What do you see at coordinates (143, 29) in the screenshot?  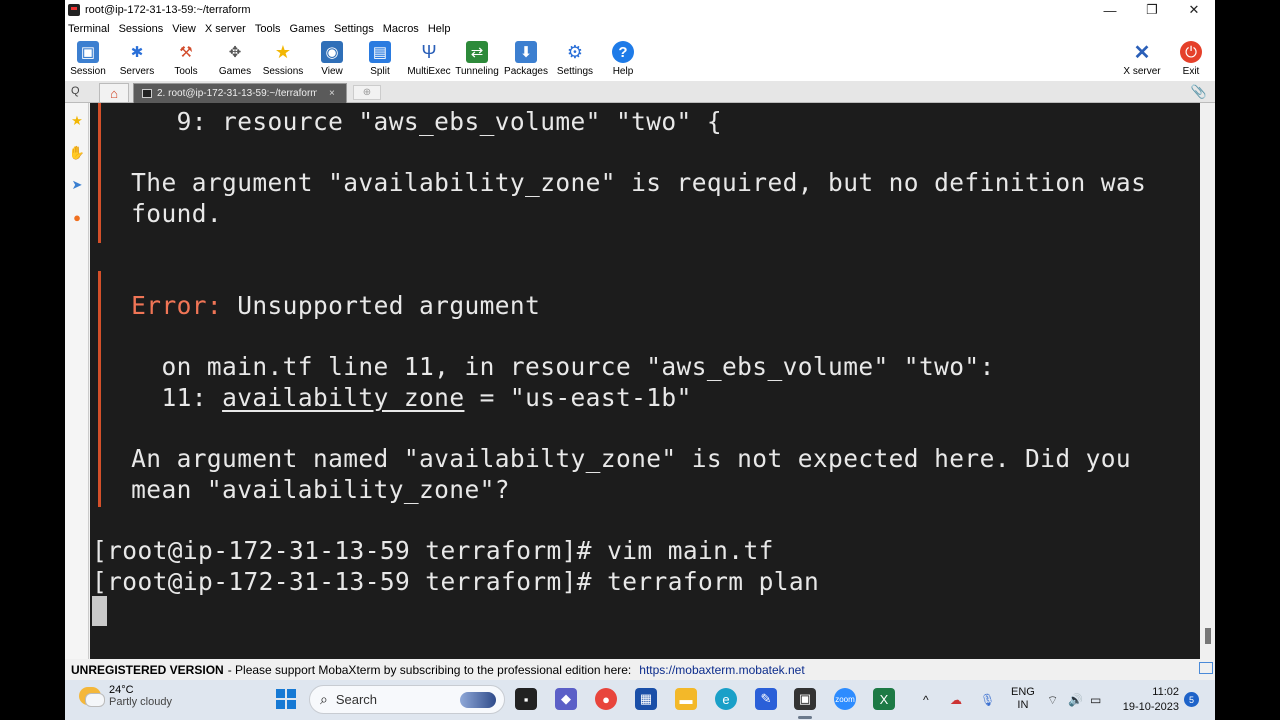 I see `menu-sessions: Sessions` at bounding box center [143, 29].